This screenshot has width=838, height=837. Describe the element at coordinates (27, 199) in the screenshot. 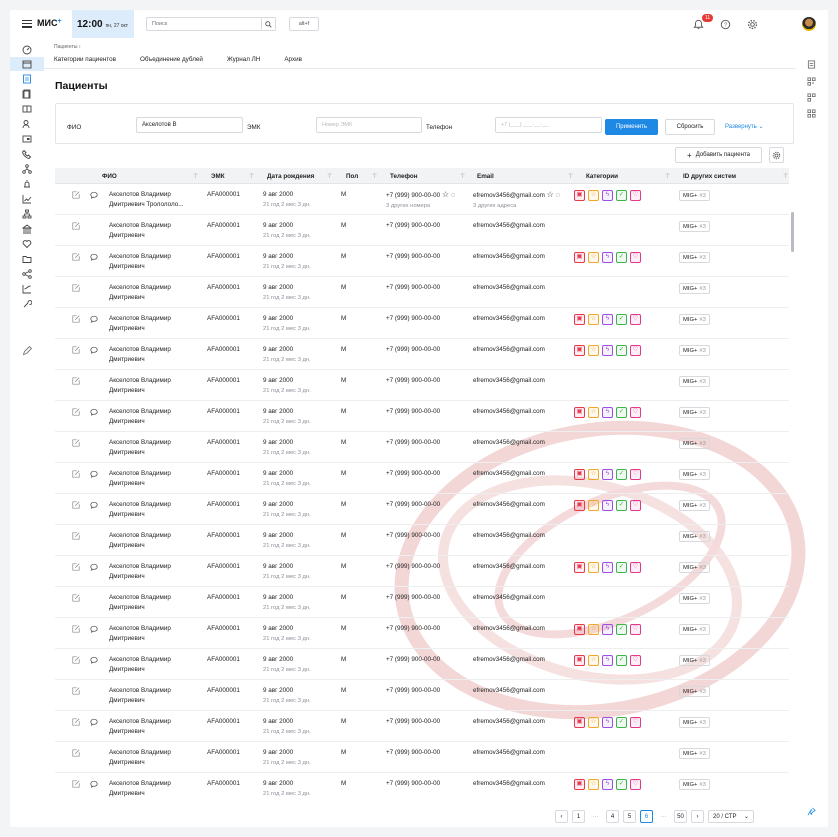

I see `chart-icon` at that location.